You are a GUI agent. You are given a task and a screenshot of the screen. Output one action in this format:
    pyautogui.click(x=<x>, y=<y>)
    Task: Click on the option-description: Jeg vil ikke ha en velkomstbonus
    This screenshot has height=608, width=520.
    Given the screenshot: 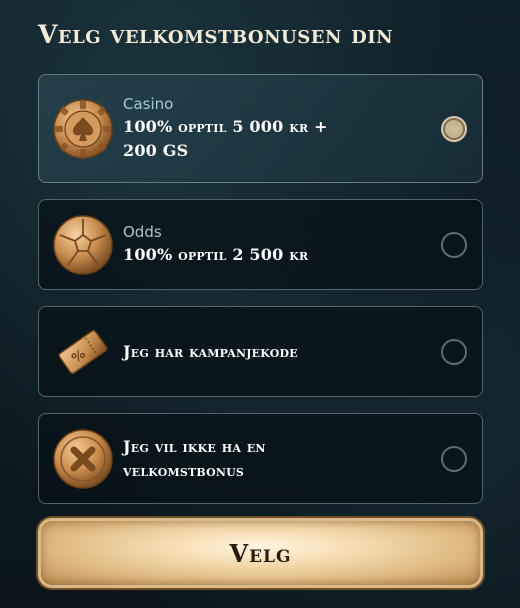 What is the action you would take?
    pyautogui.click(x=272, y=459)
    